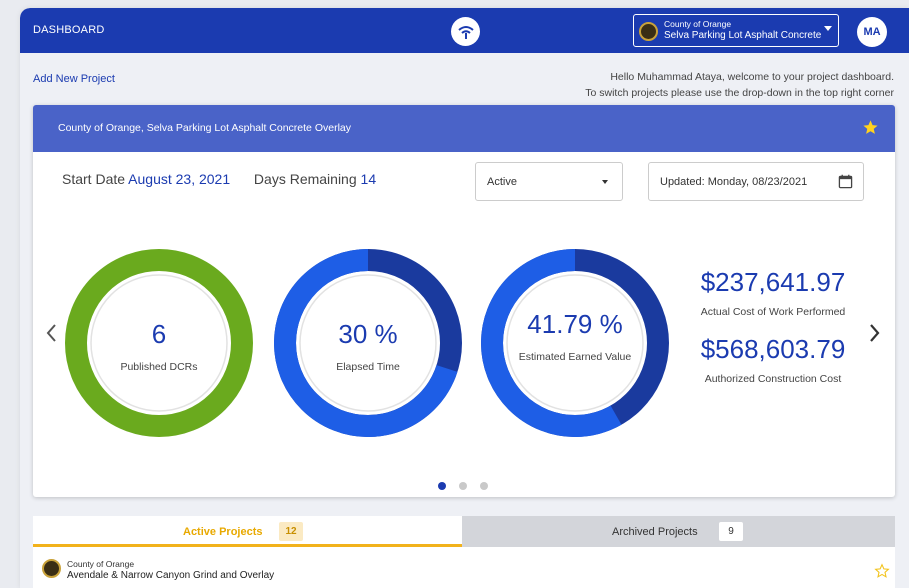 The height and width of the screenshot is (588, 909). Describe the element at coordinates (872, 32) in the screenshot. I see `user-avatar: MA` at that location.